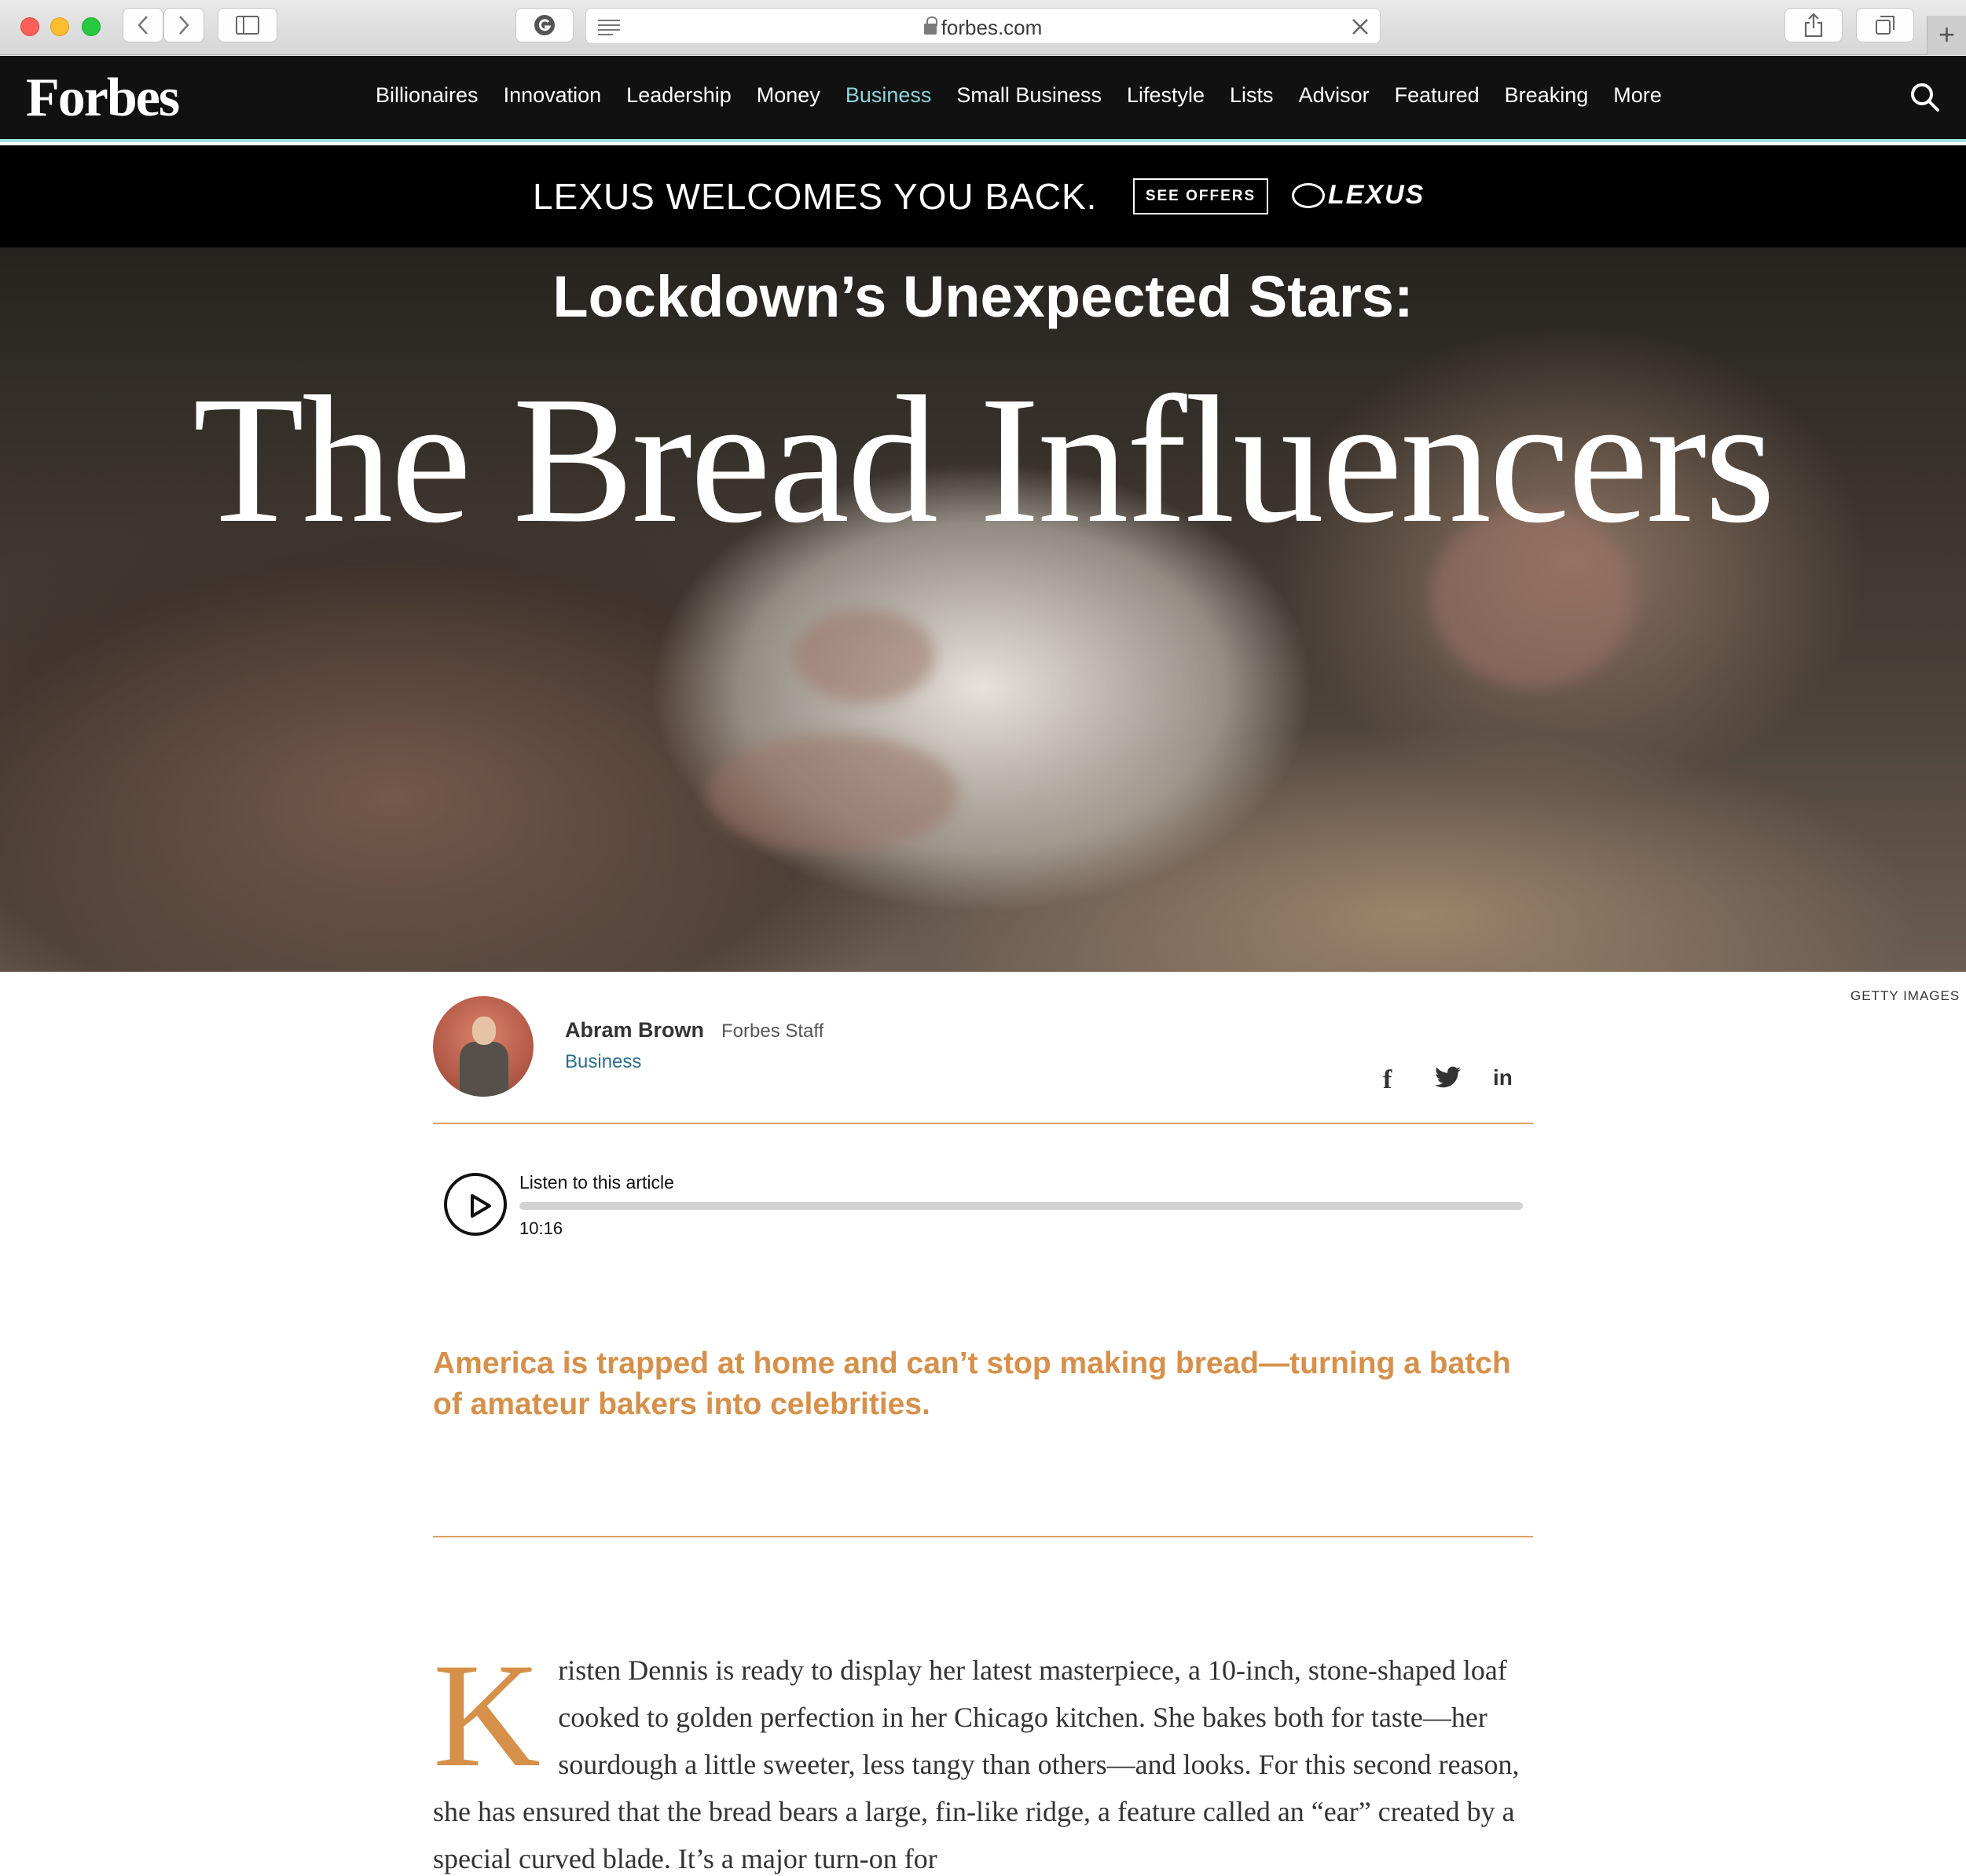 This screenshot has width=1966, height=1876. I want to click on back-button, so click(143, 25).